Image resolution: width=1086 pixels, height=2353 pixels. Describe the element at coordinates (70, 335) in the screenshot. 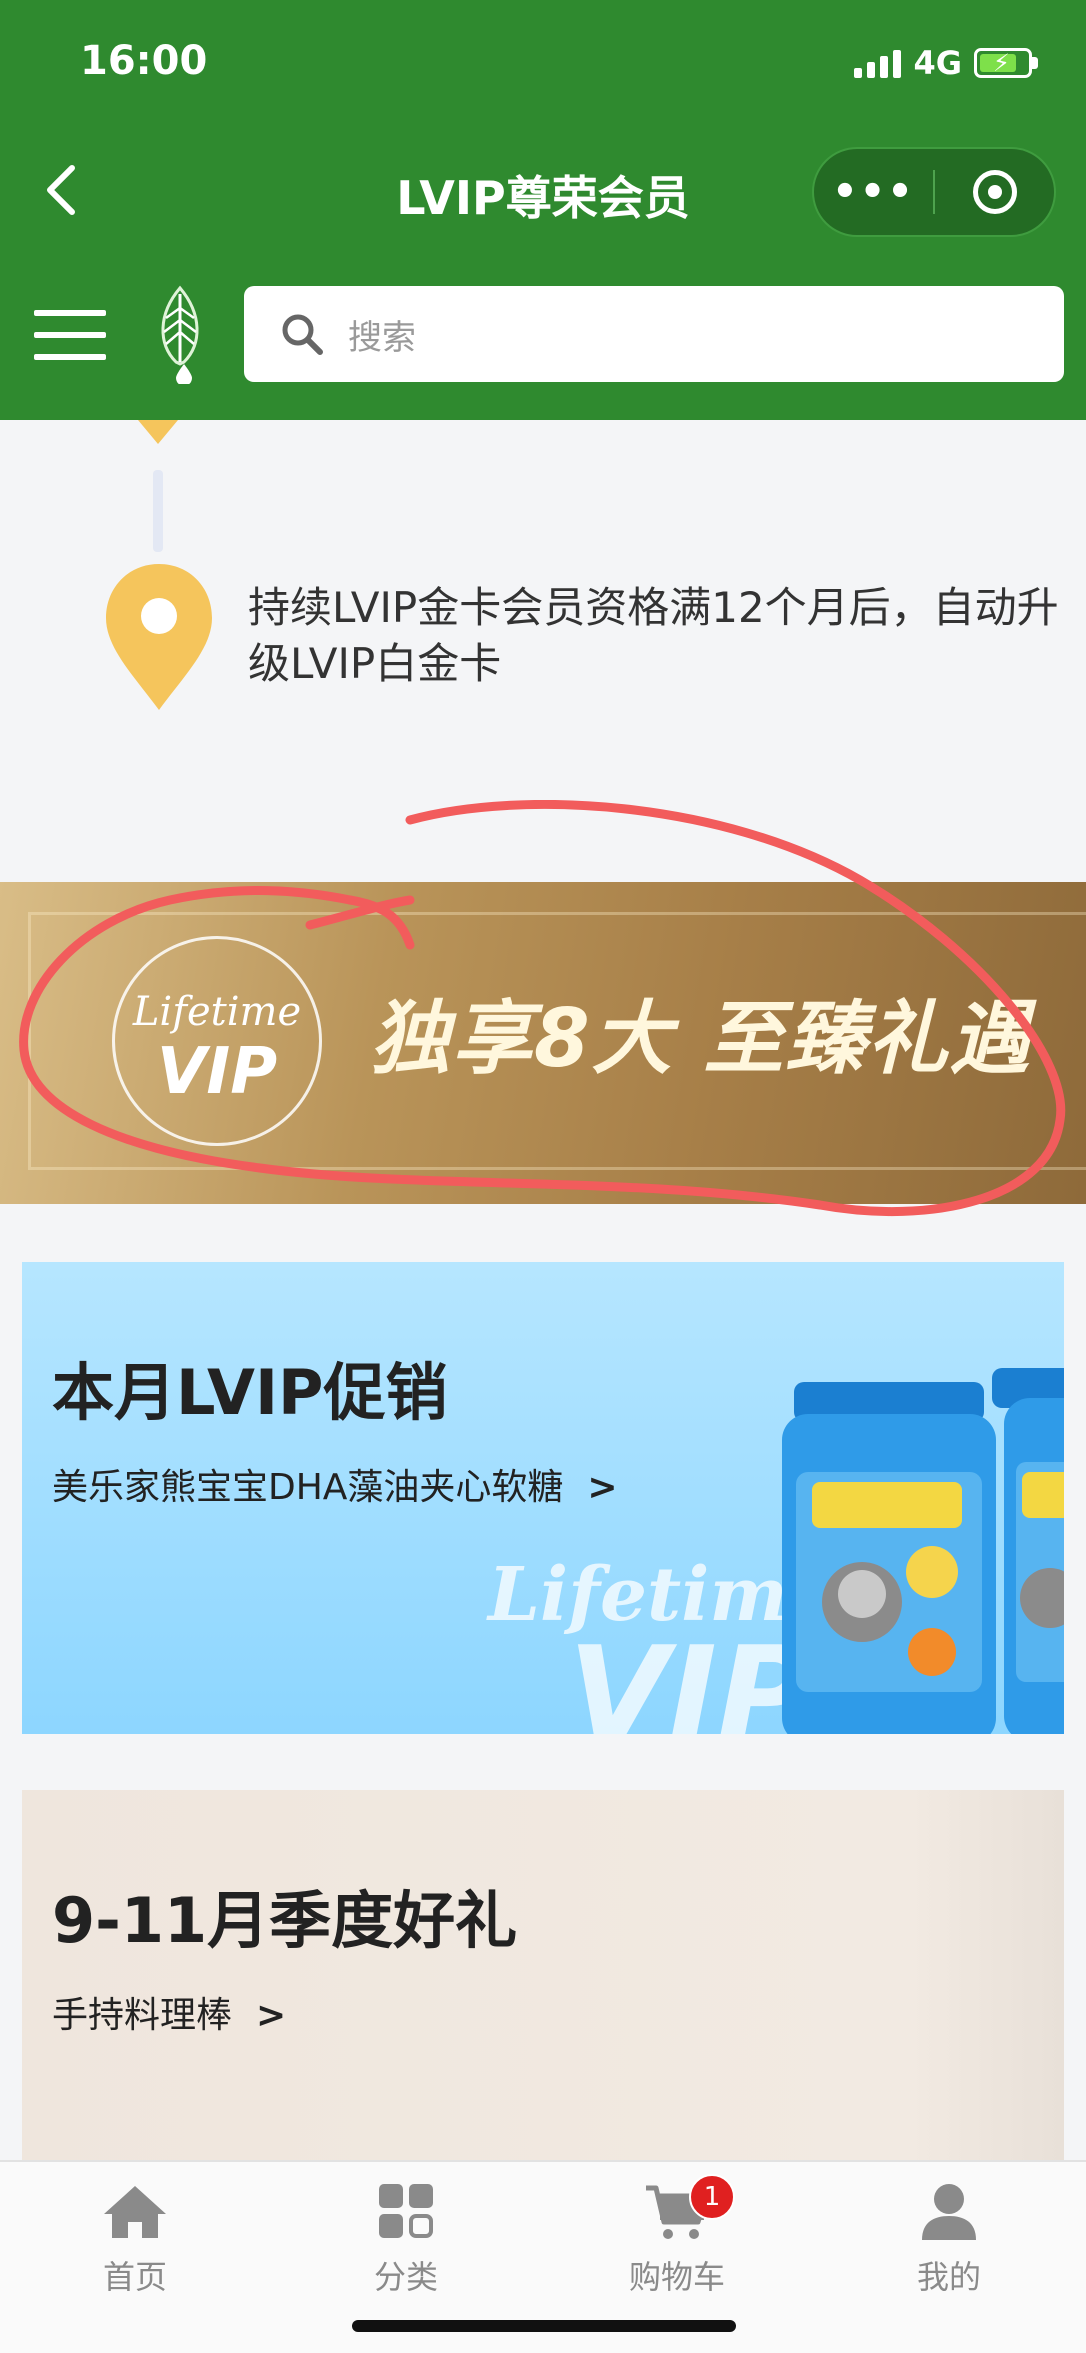

I see `menu-icon` at that location.